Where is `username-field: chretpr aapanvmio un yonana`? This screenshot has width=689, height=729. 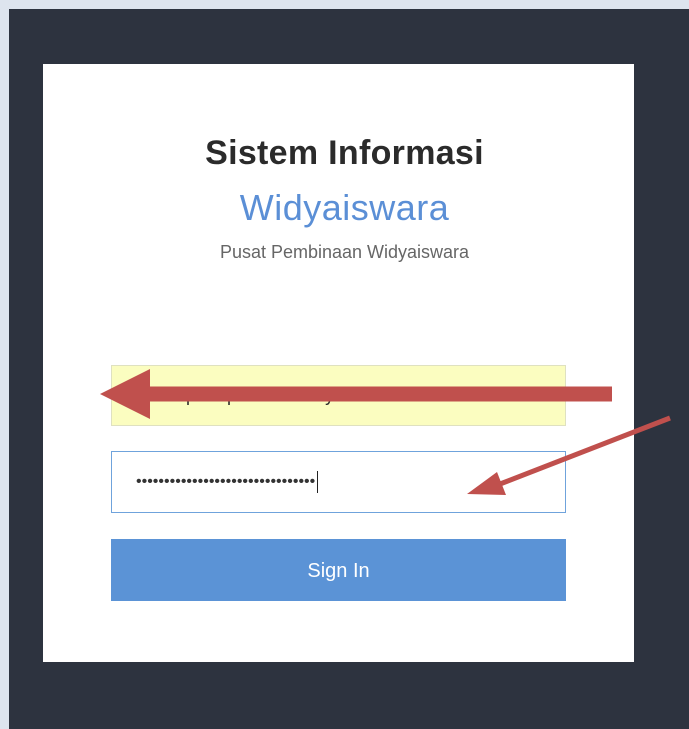 username-field: chretpr aapanvmio un yonana is located at coordinates (338, 395).